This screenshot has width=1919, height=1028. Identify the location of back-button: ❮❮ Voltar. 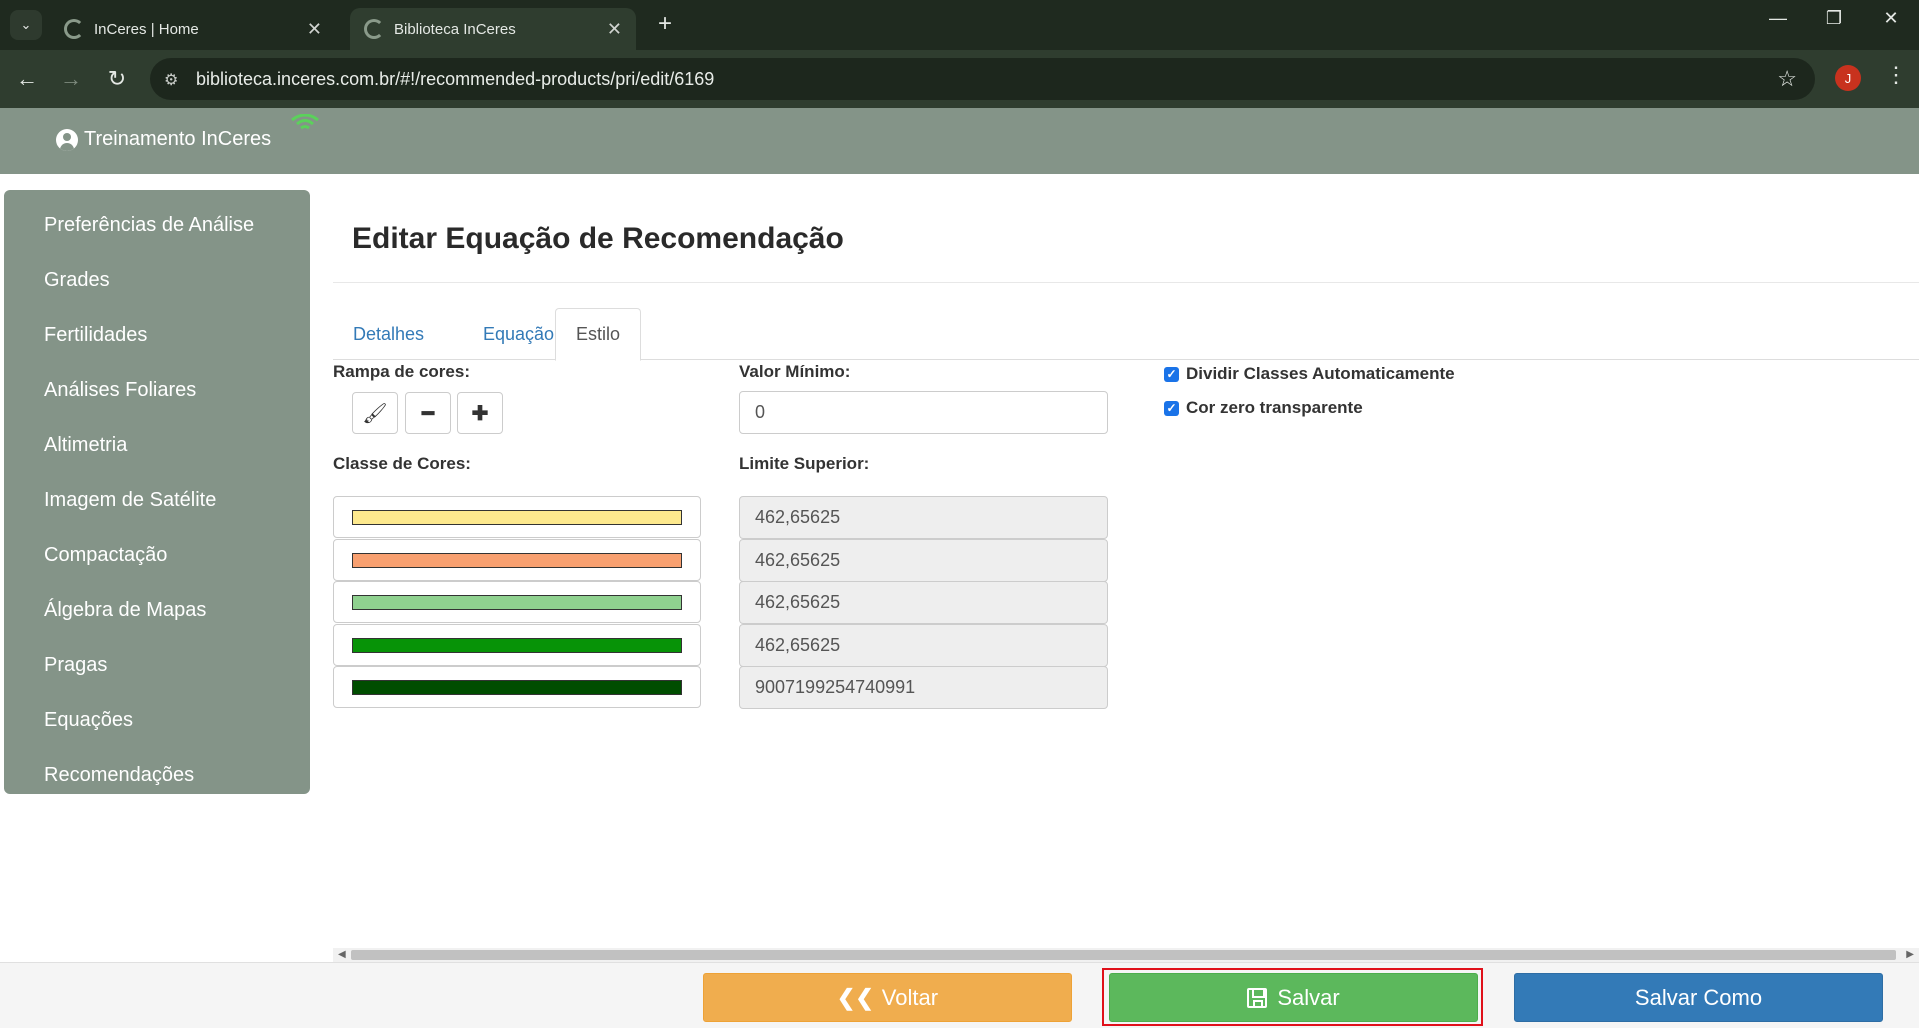
(887, 997).